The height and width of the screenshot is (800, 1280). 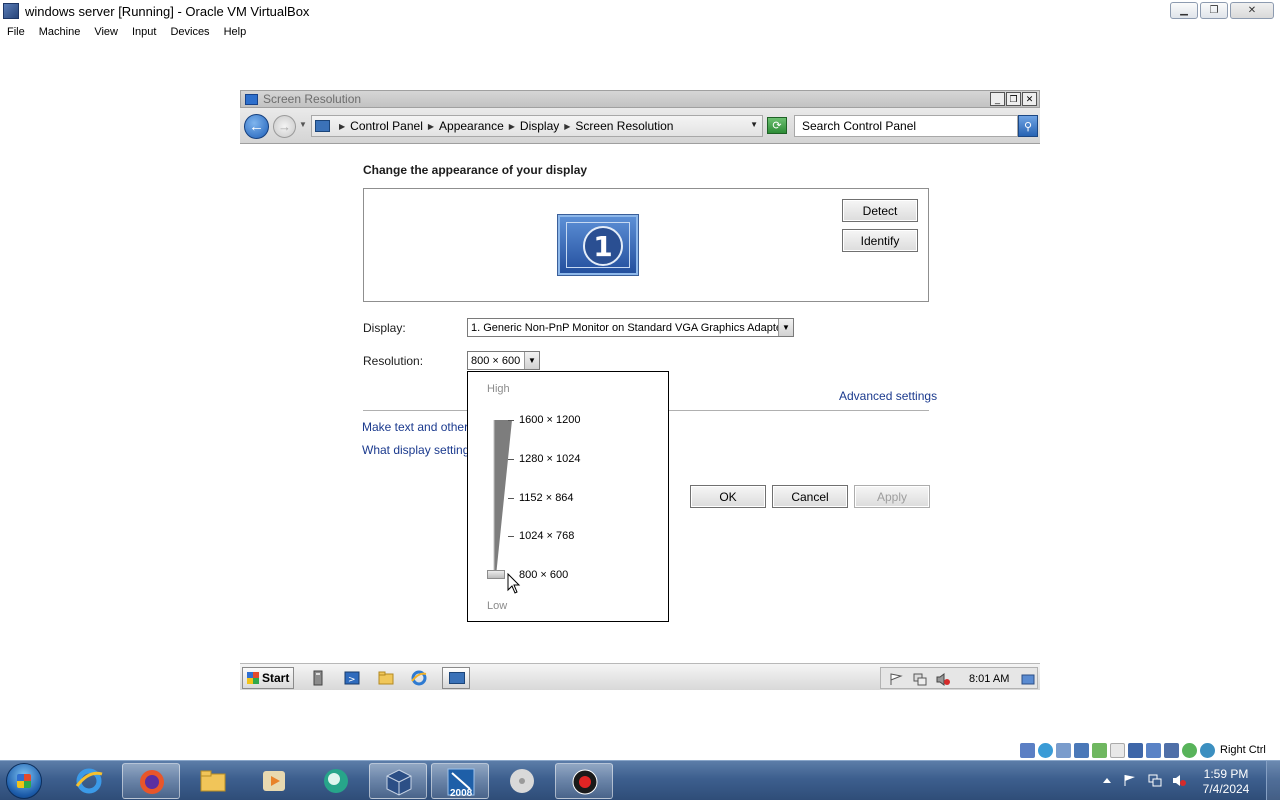 I want to click on virtualbox-icon, so click(x=399, y=782).